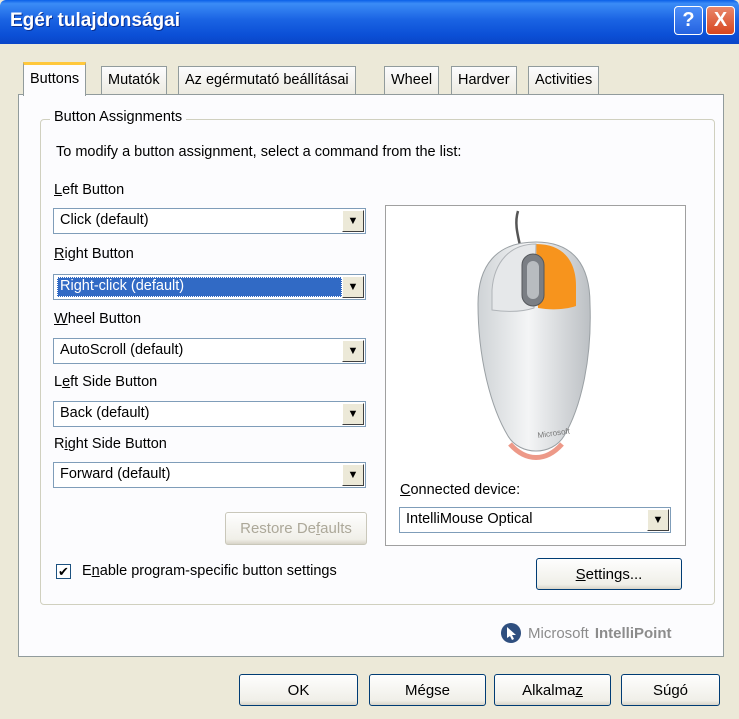  I want to click on right-button-value: Right-click (default), so click(199, 287).